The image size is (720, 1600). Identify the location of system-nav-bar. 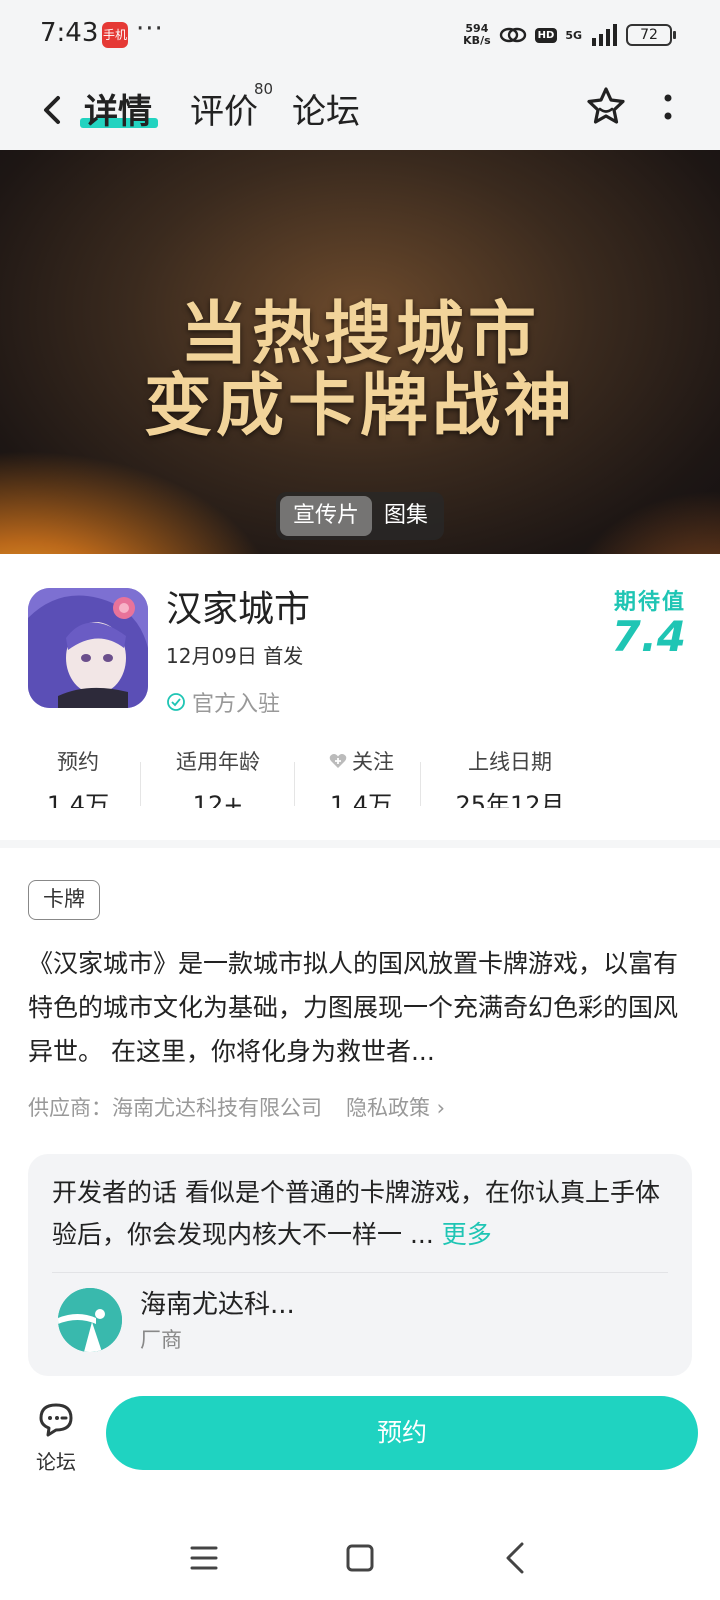
(360, 1560).